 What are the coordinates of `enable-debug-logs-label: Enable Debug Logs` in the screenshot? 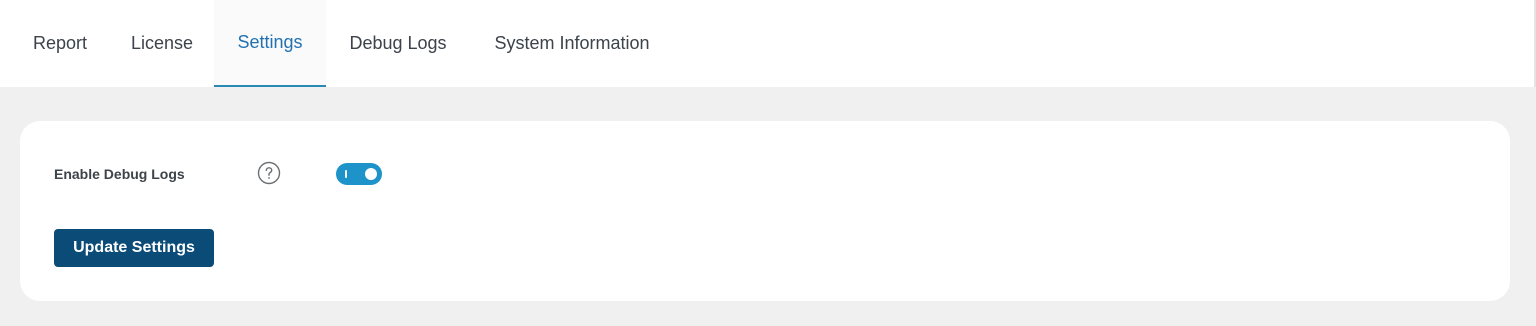 It's located at (119, 174).